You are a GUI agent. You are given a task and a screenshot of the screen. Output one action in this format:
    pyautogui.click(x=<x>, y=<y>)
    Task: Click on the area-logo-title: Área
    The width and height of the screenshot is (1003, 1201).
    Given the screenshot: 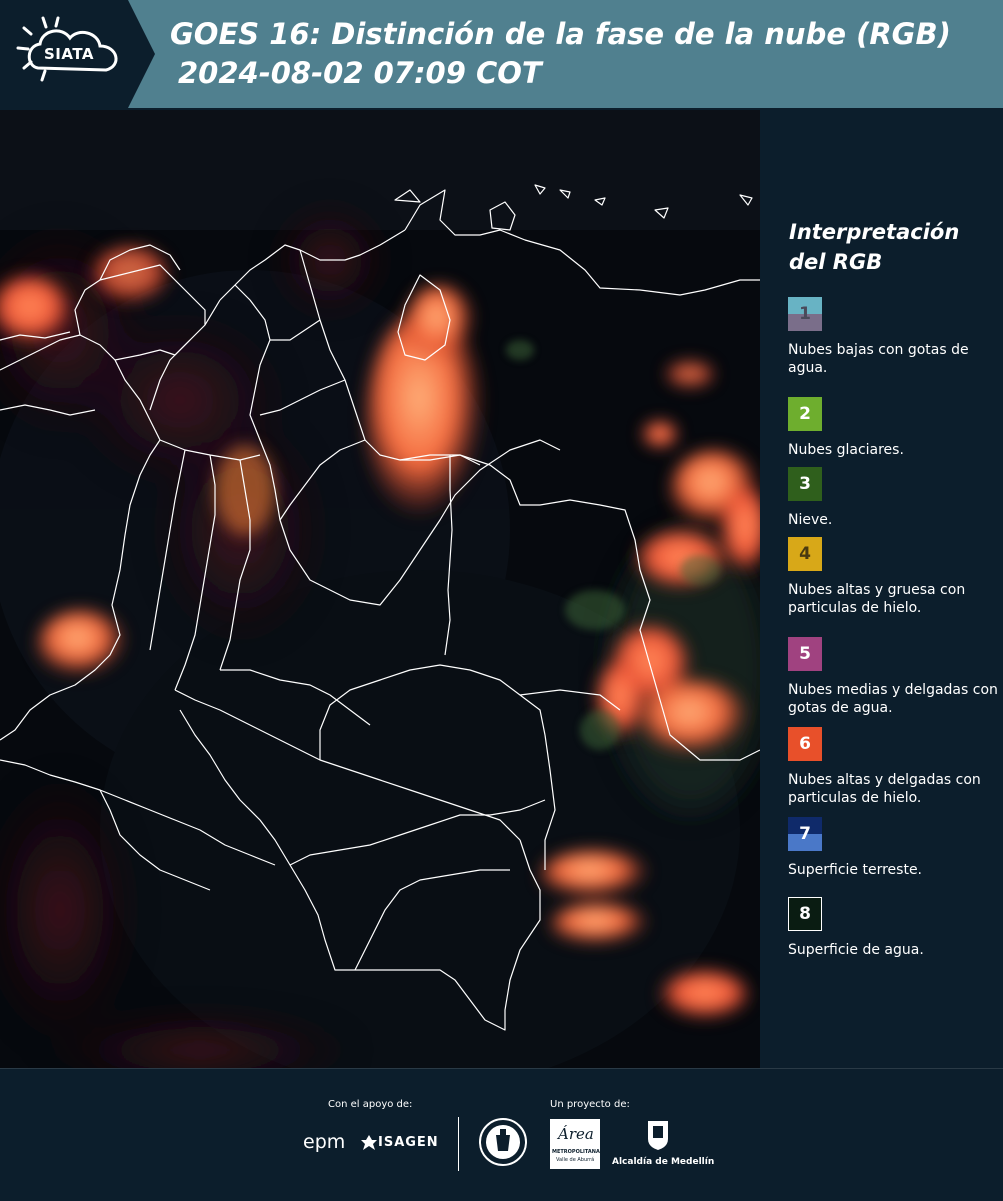 What is the action you would take?
    pyautogui.click(x=576, y=1134)
    